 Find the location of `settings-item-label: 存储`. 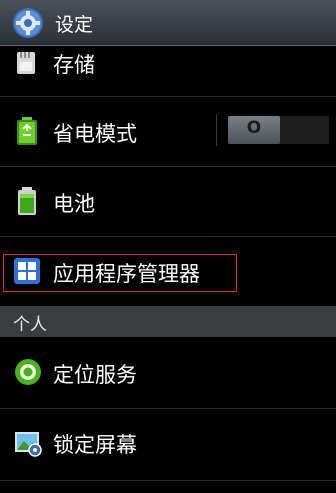

settings-item-label: 存储 is located at coordinates (74, 65).